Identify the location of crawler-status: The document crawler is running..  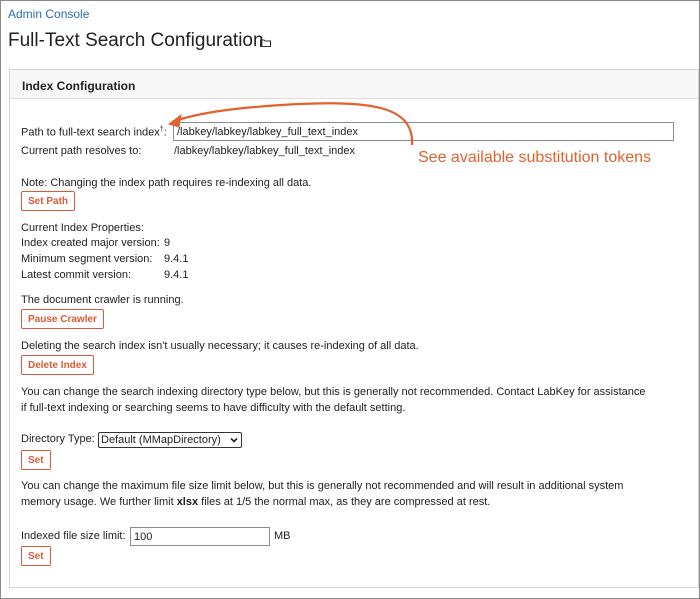
(102, 300).